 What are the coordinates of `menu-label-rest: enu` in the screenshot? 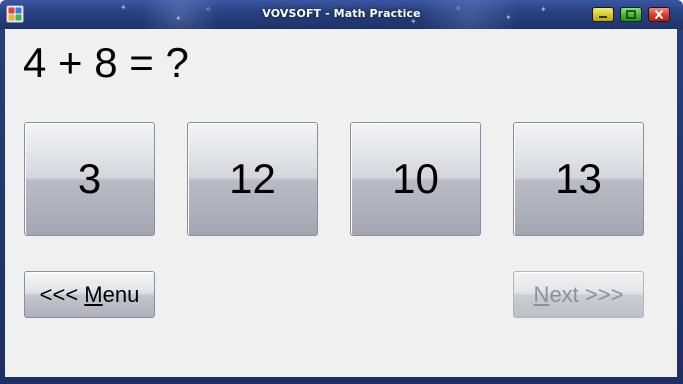 It's located at (121, 294).